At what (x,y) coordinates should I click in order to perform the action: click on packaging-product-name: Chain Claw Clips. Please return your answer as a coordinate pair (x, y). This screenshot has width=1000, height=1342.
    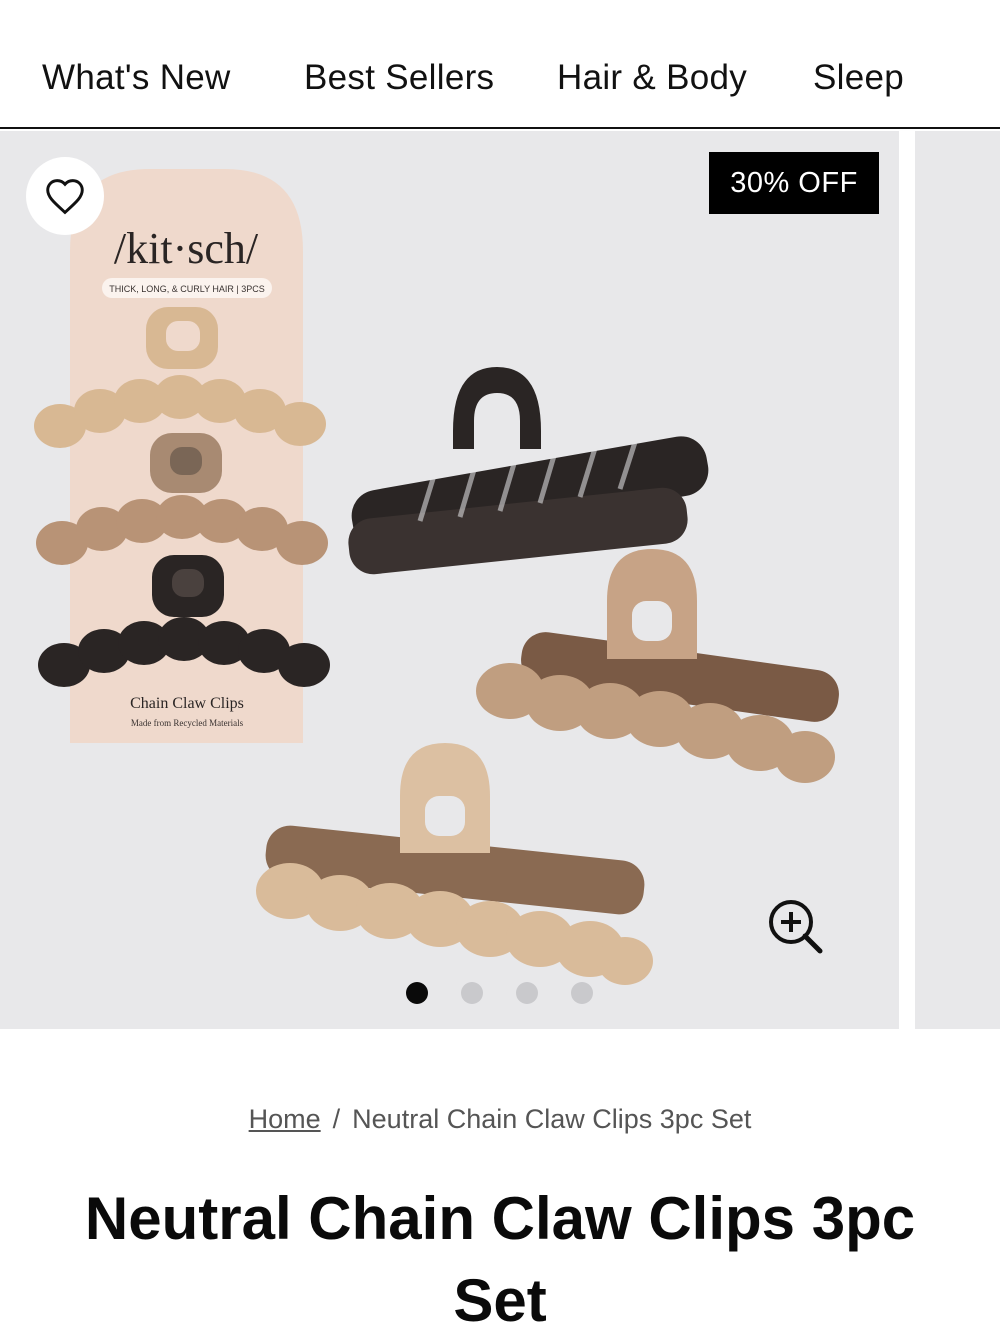
    Looking at the image, I should click on (187, 703).